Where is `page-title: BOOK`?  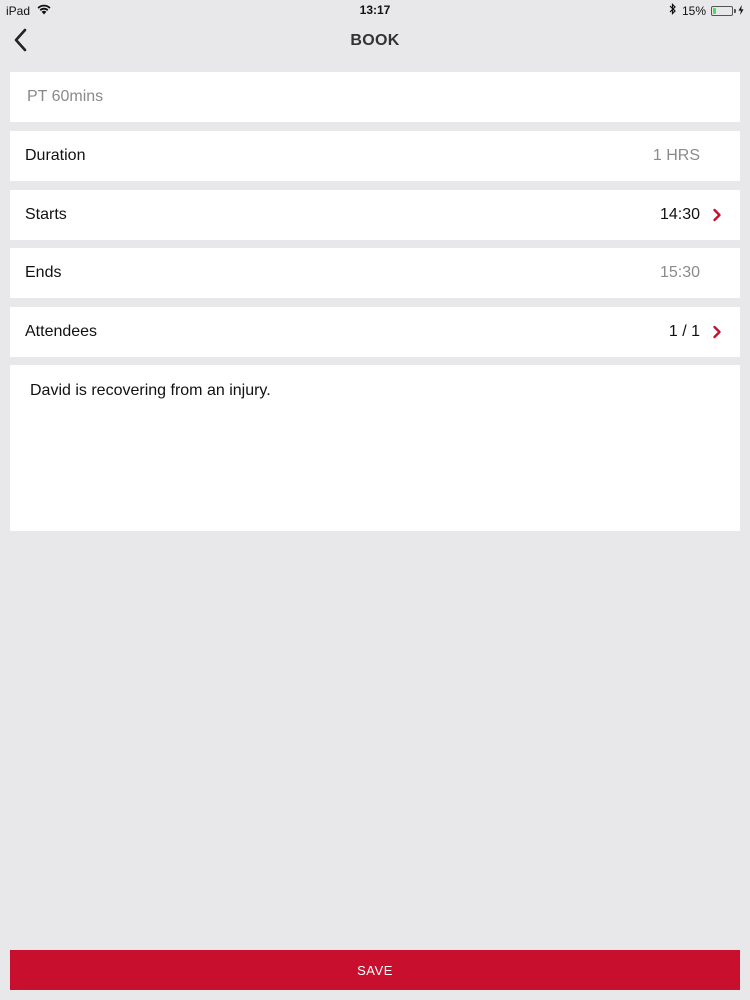
page-title: BOOK is located at coordinates (375, 40).